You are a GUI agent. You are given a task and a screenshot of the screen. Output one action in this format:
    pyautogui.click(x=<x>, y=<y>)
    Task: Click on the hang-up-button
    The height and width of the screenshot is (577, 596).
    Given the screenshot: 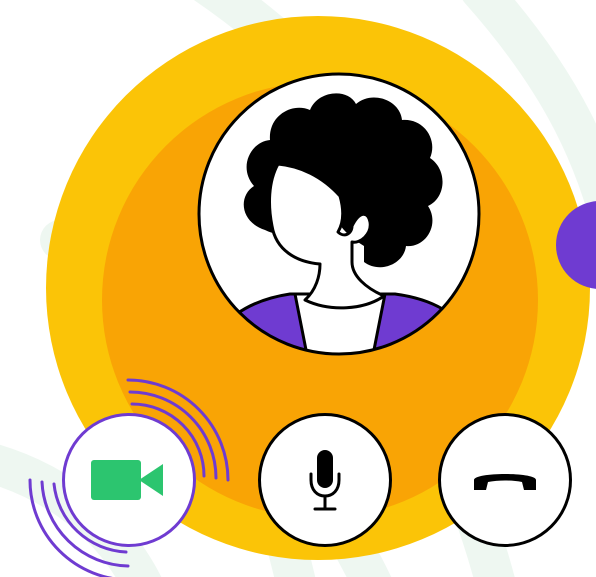 What is the action you would take?
    pyautogui.click(x=505, y=480)
    